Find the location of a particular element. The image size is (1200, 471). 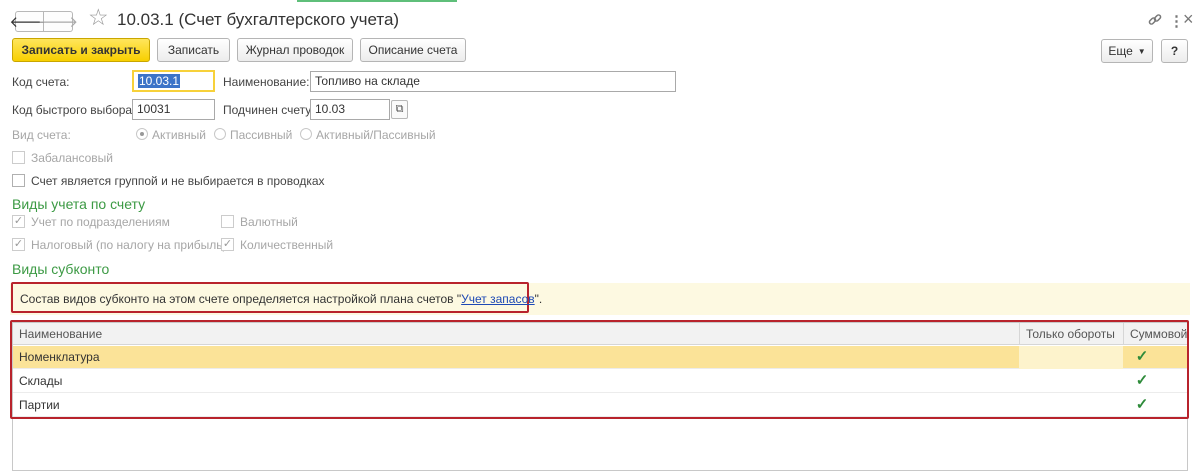

name-label: Наименование: is located at coordinates (266, 82).